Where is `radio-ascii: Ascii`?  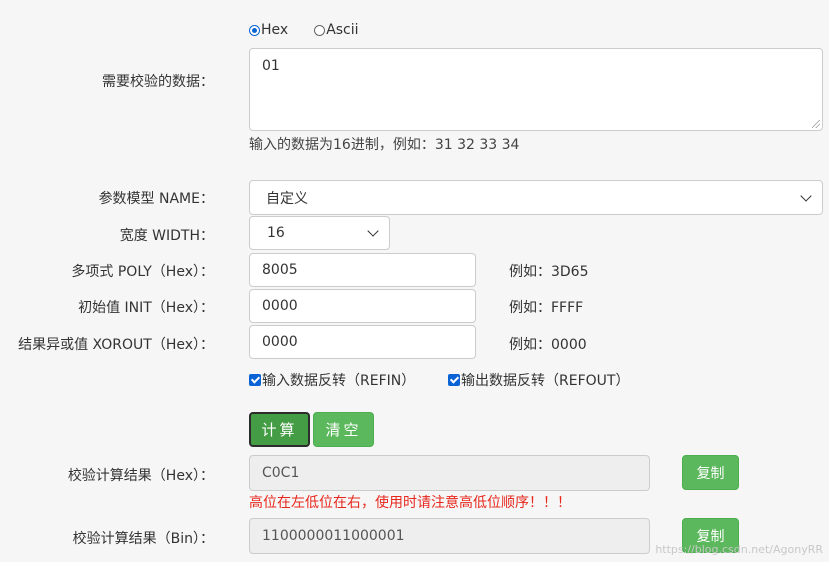
radio-ascii: Ascii is located at coordinates (336, 30).